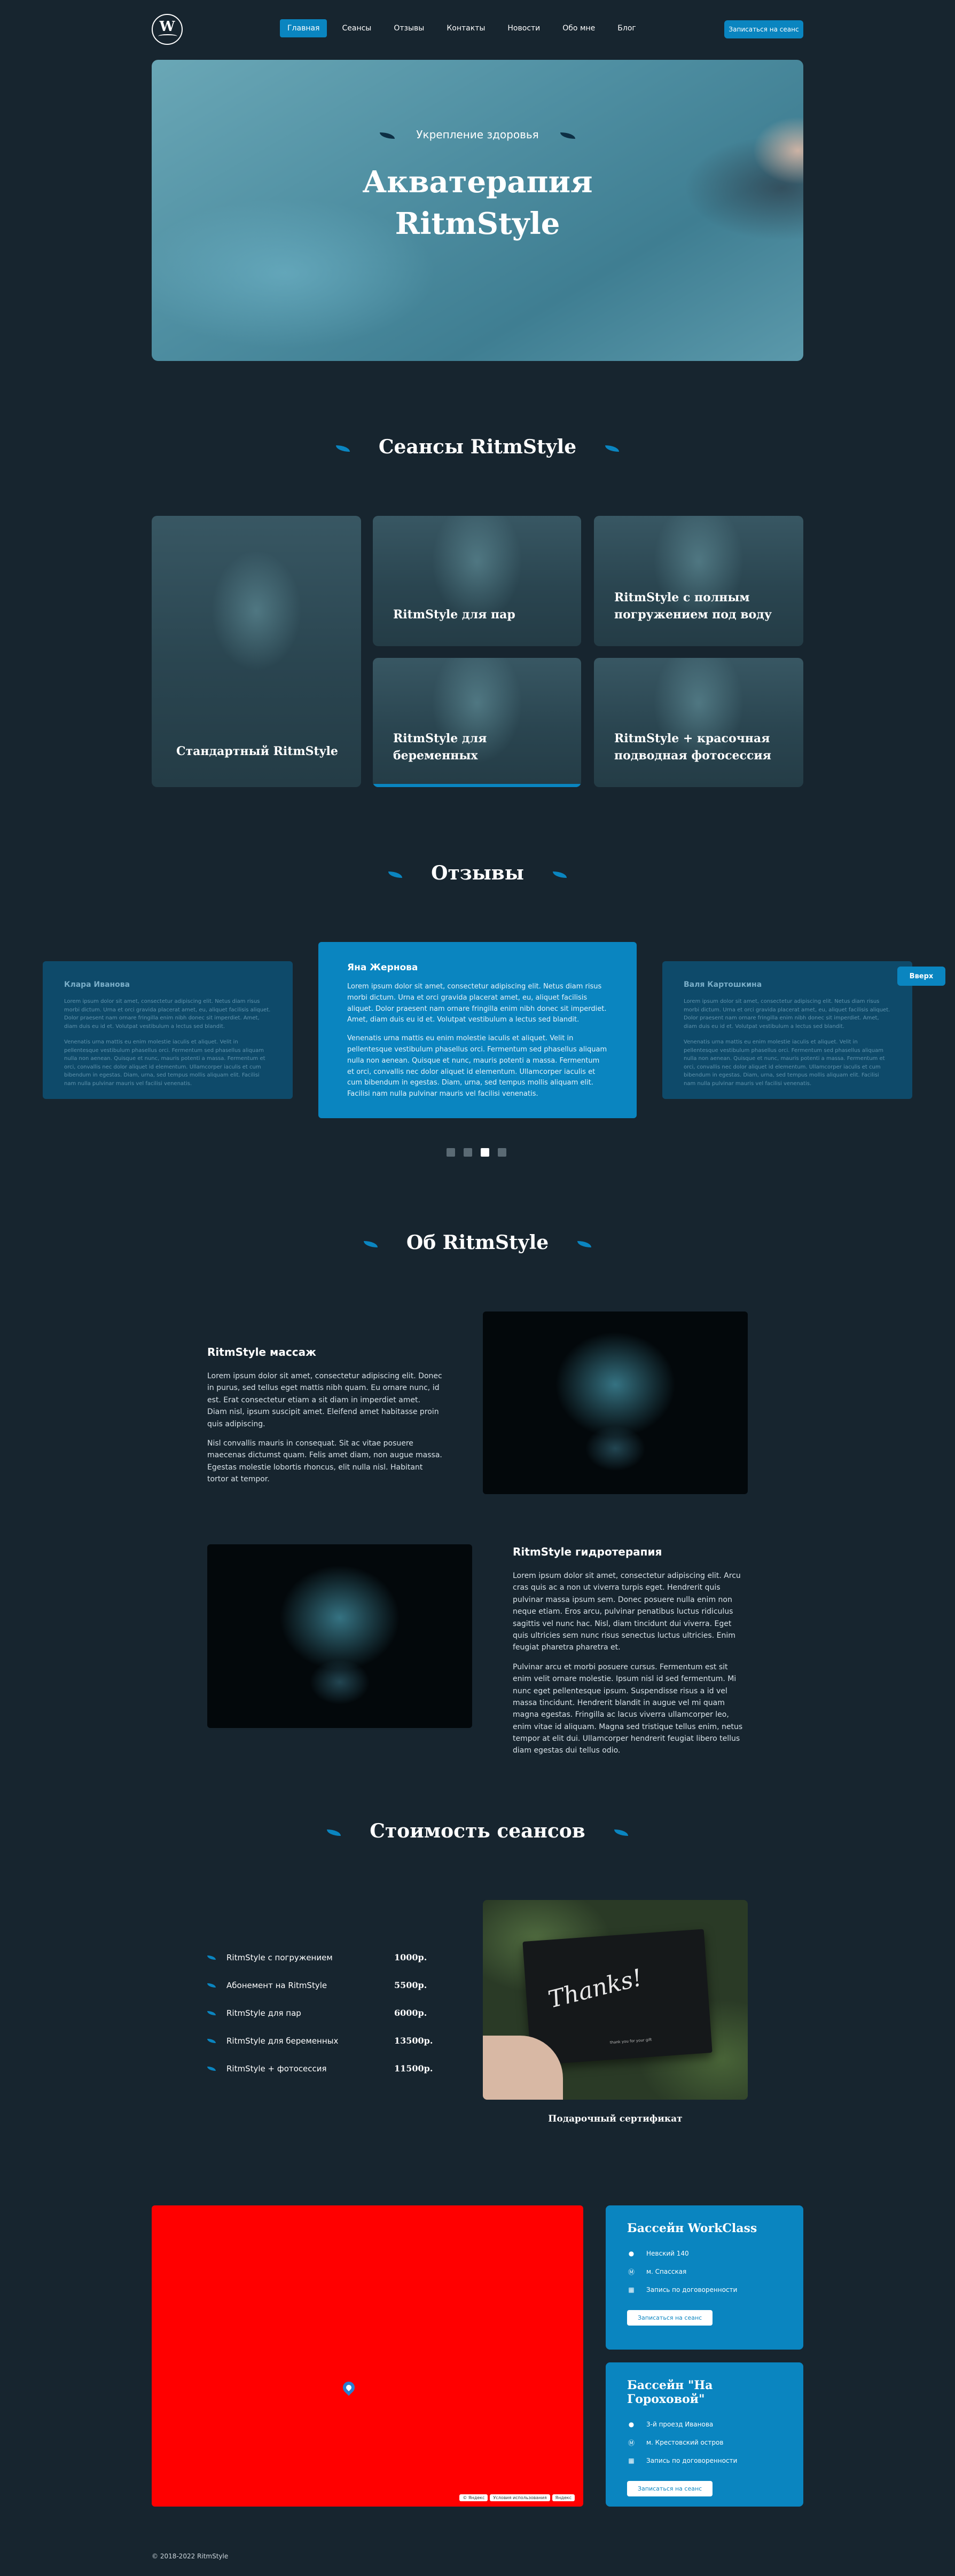 The height and width of the screenshot is (2576, 955). What do you see at coordinates (324, 2041) in the screenshot?
I see `price-row: RitmStyle для беременных 13500р.` at bounding box center [324, 2041].